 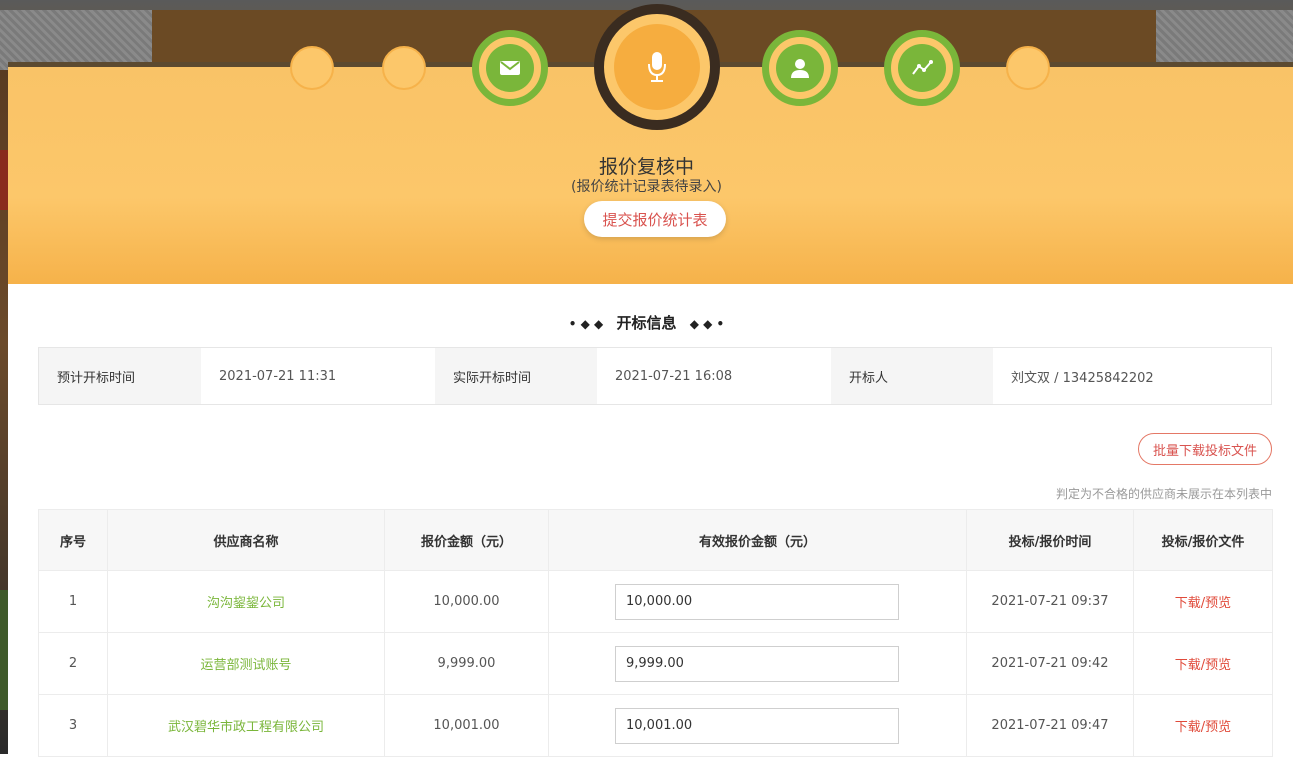 What do you see at coordinates (1132, 376) in the screenshot?
I see `opener-value: 刘文双 / 13425842202` at bounding box center [1132, 376].